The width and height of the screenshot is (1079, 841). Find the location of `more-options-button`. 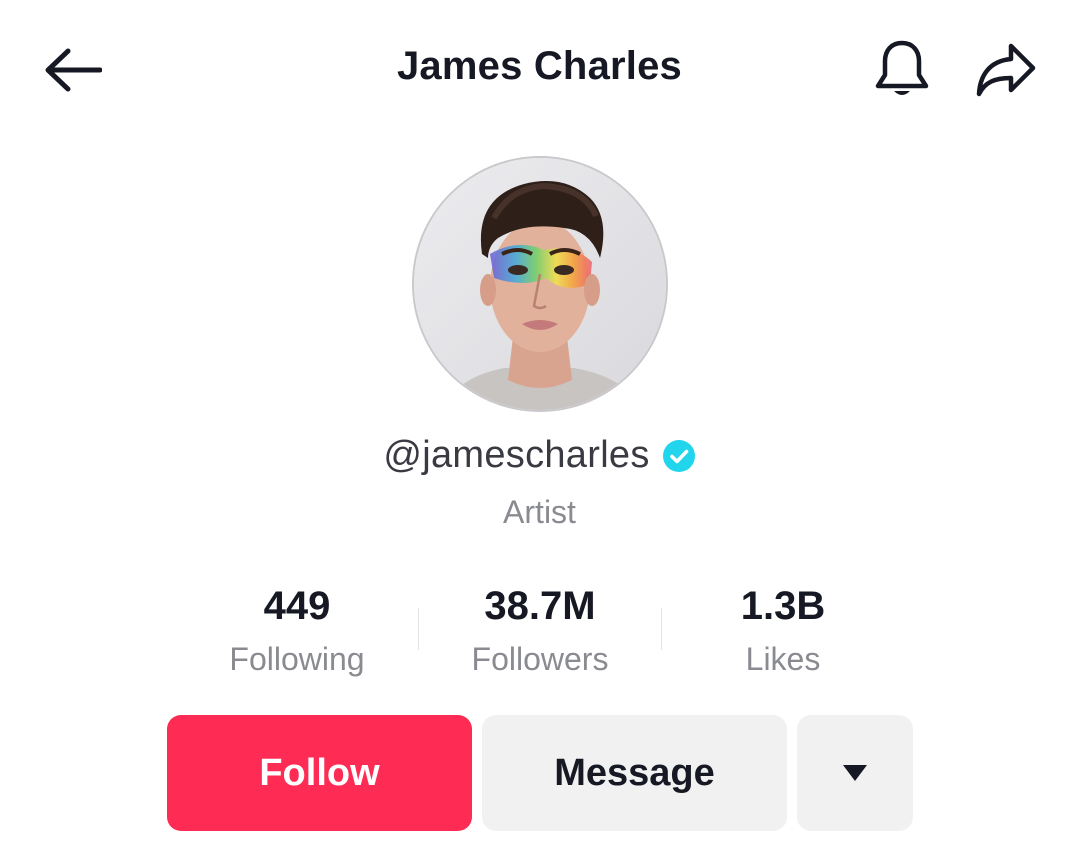

more-options-button is located at coordinates (855, 773).